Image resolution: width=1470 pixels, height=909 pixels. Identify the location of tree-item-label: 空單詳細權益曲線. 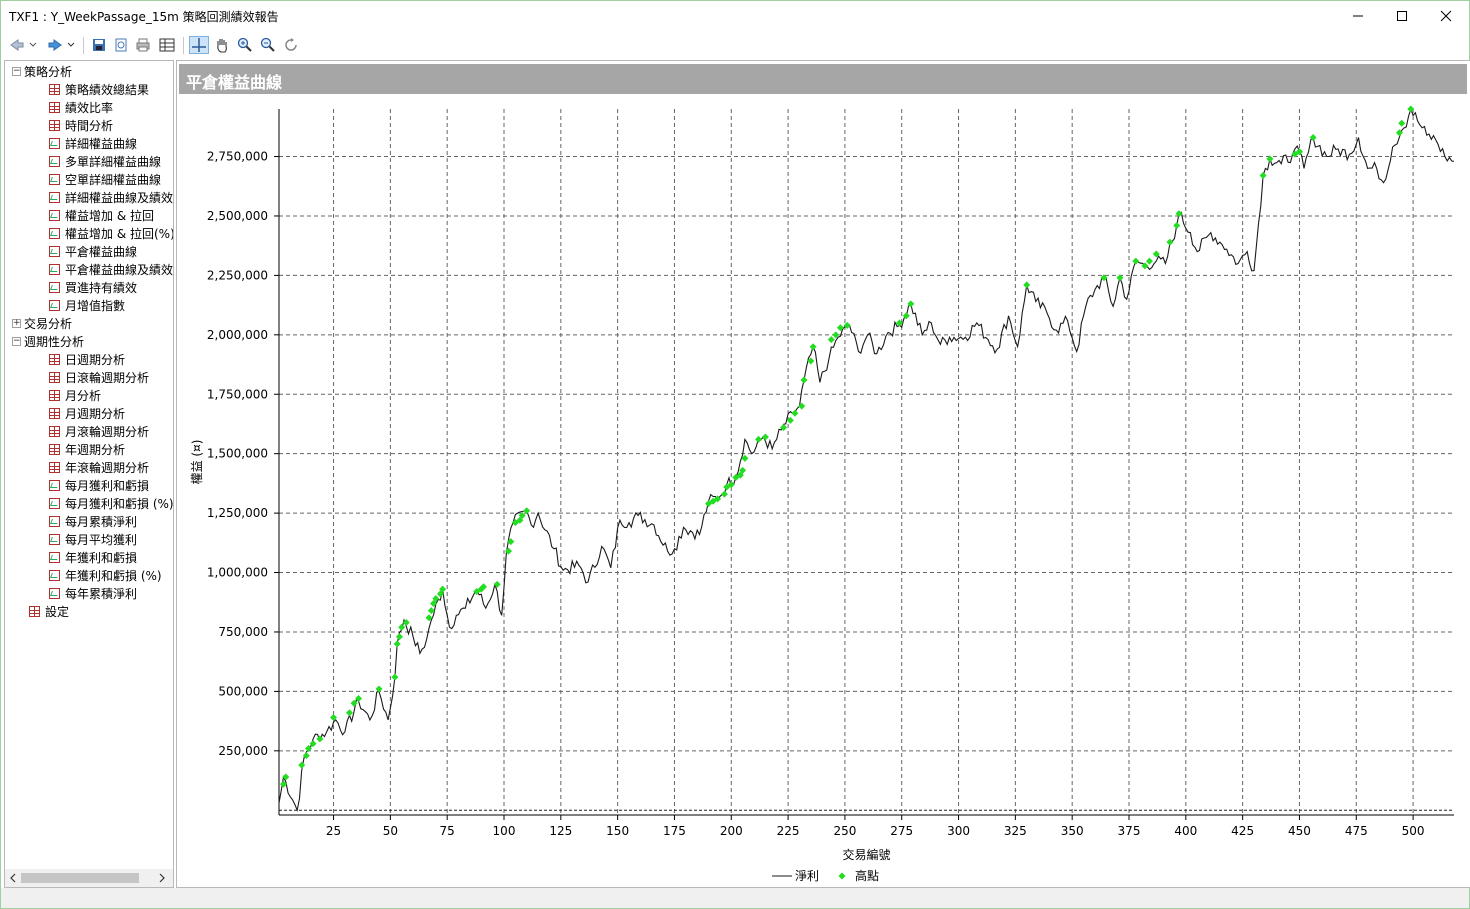
(113, 179).